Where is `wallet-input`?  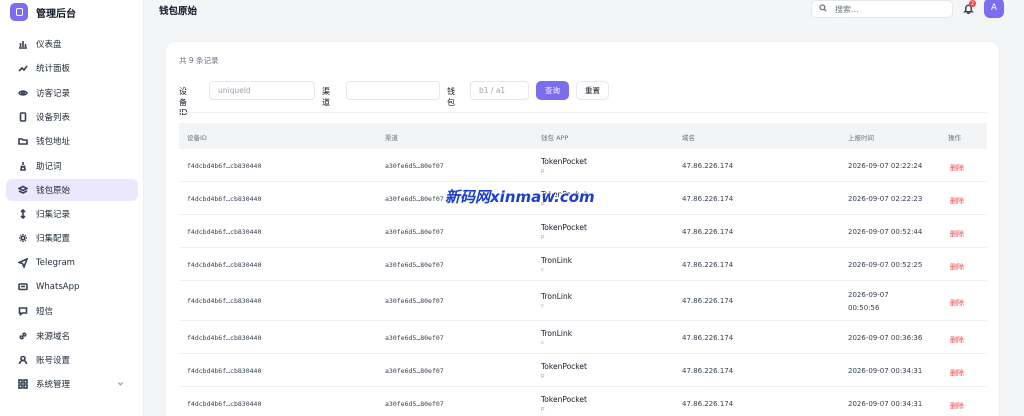 wallet-input is located at coordinates (499, 90).